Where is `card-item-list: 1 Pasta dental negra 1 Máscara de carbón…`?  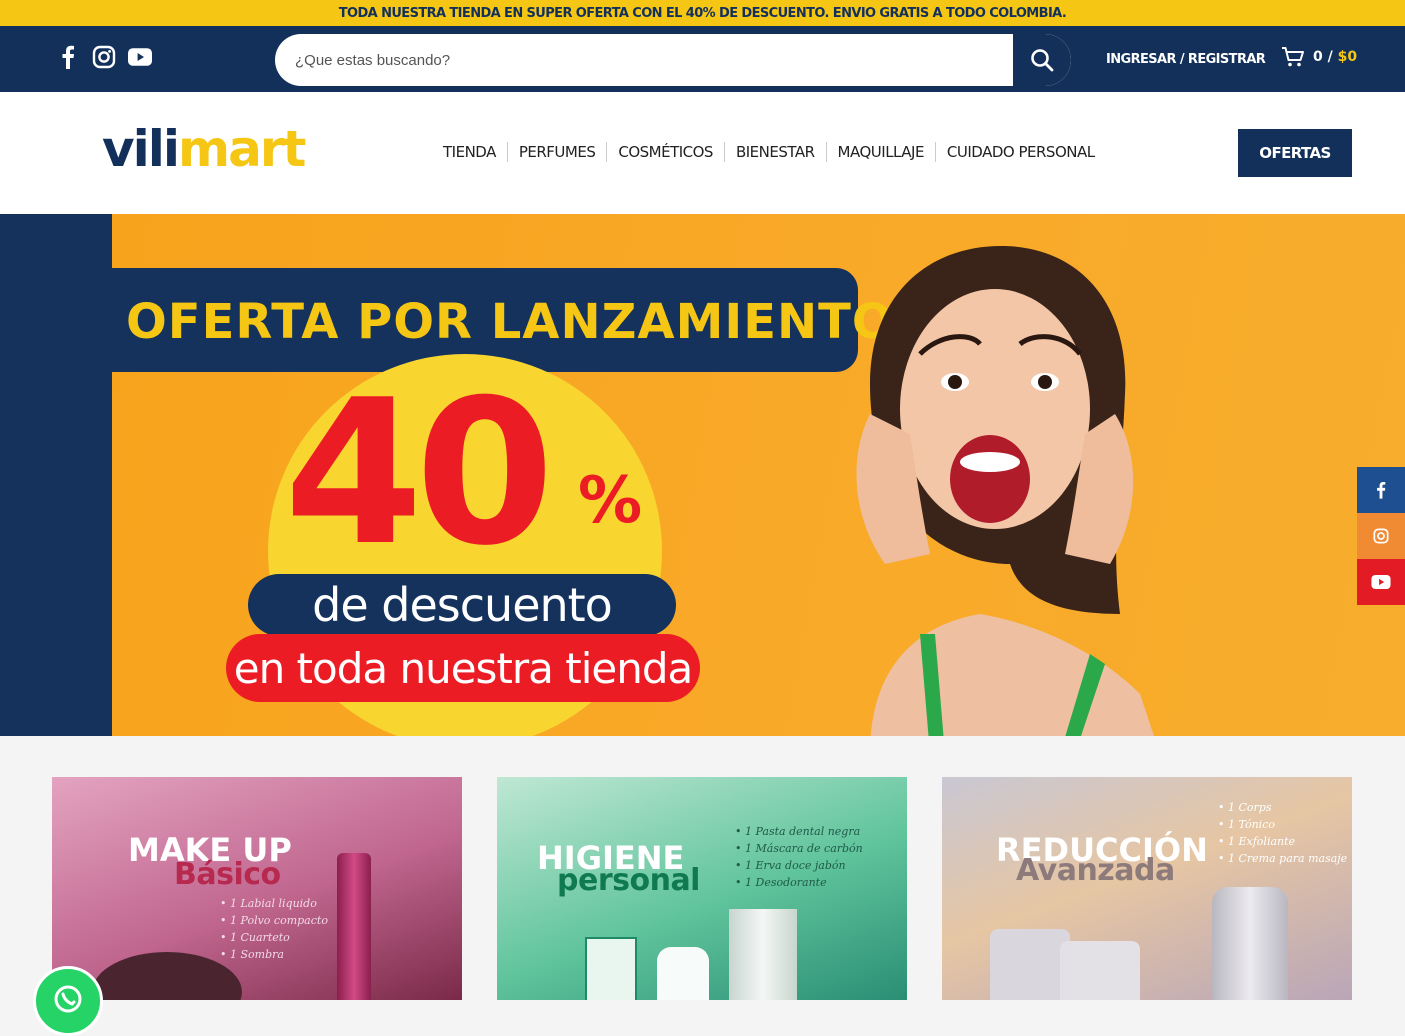 card-item-list: 1 Pasta dental negra 1 Máscara de carbón… is located at coordinates (799, 857).